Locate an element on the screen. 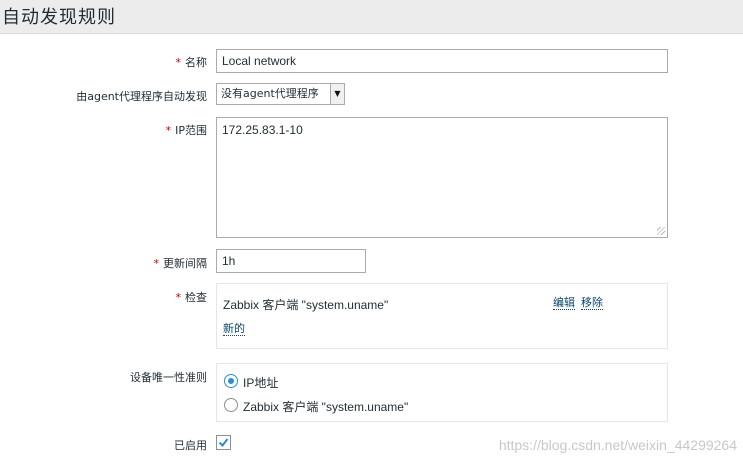 Image resolution: width=743 pixels, height=465 pixels. check-new-link: 新的 is located at coordinates (234, 329).